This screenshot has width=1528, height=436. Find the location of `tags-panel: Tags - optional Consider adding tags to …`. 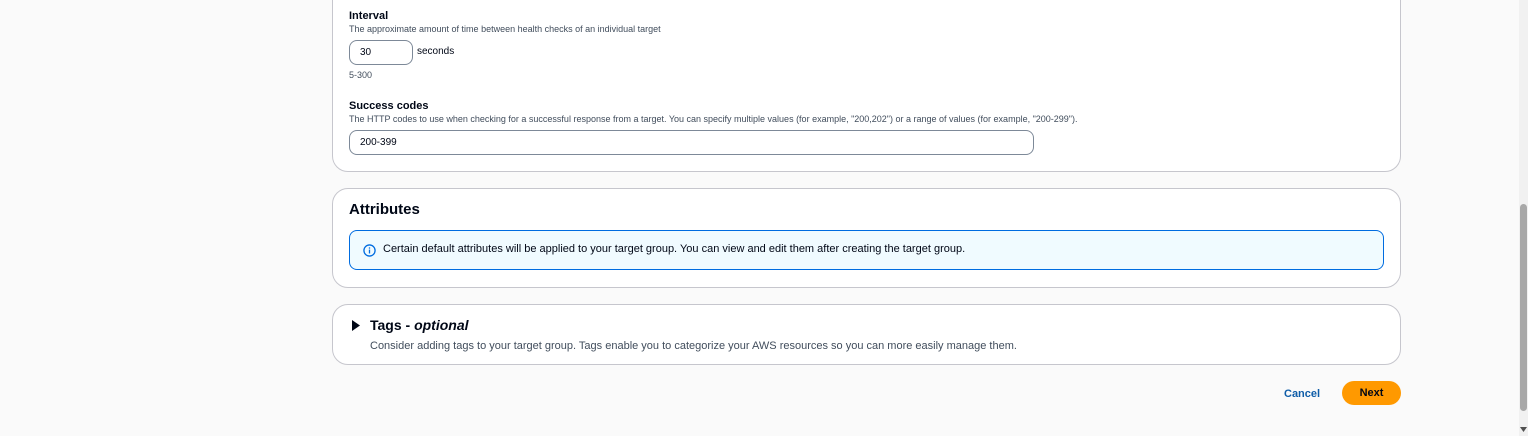

tags-panel: Tags - optional Consider adding tags to … is located at coordinates (866, 334).